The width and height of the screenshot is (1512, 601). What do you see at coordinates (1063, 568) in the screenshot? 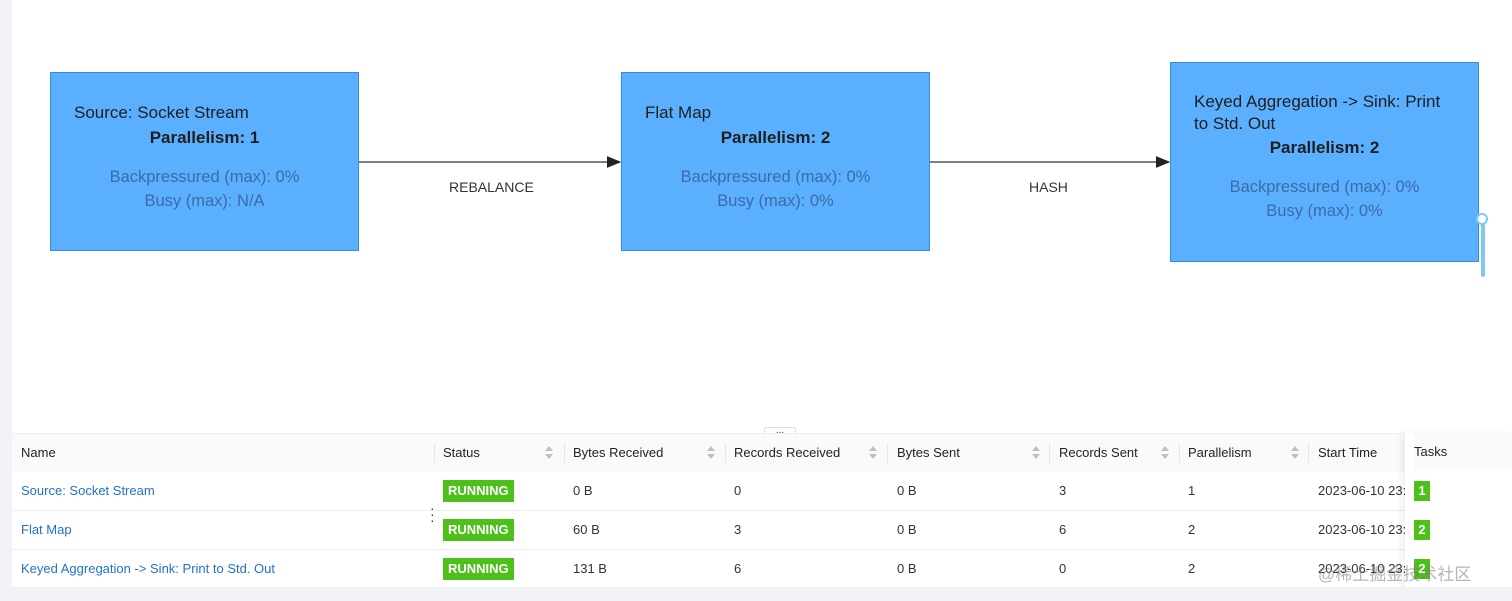
I see `records-sent-cell: 0` at bounding box center [1063, 568].